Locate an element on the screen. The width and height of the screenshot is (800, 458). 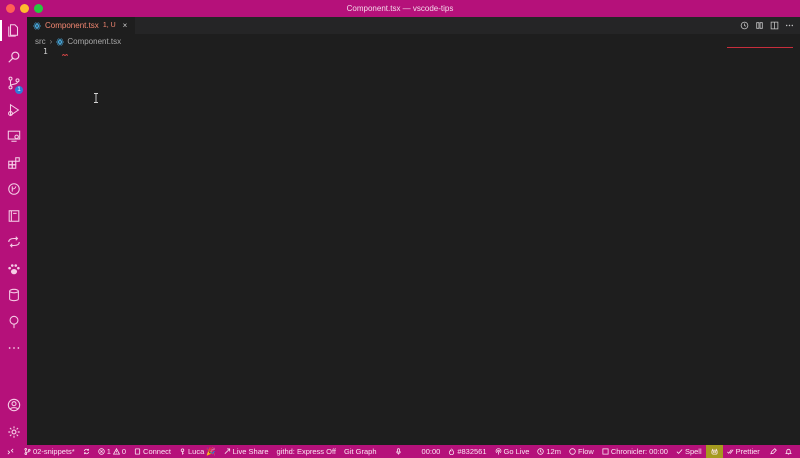
book-icon is located at coordinates (13, 216).